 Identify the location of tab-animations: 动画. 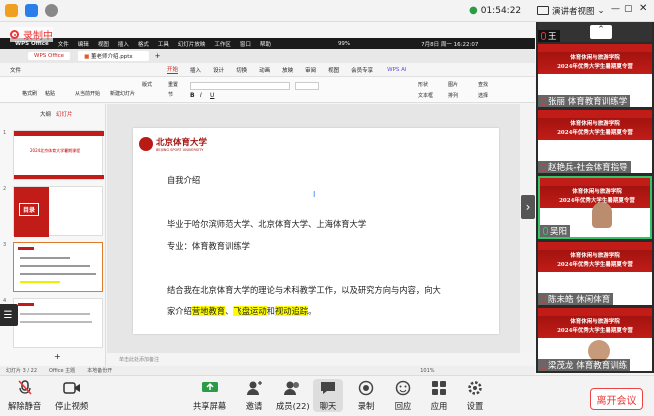
(264, 70).